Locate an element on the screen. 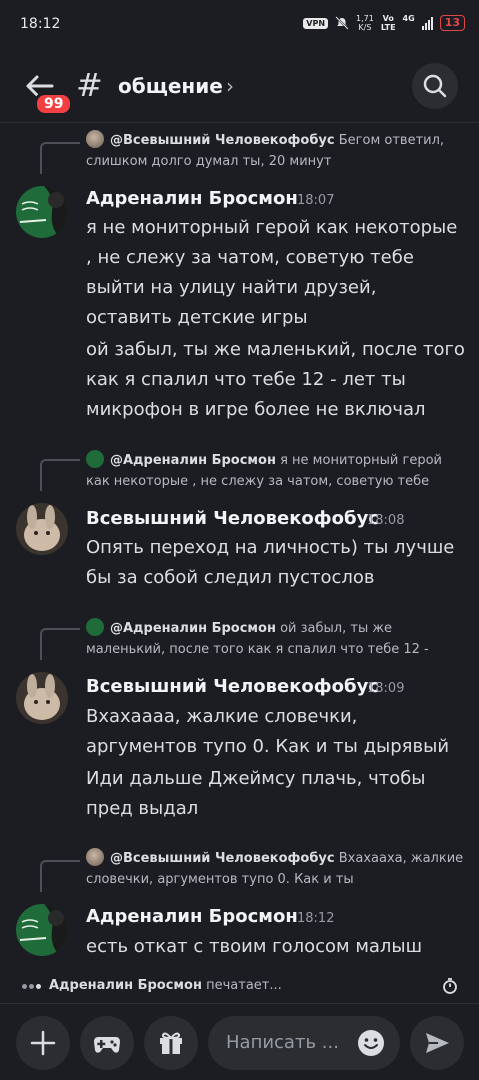  net-gen-indicator: 4G is located at coordinates (409, 23).